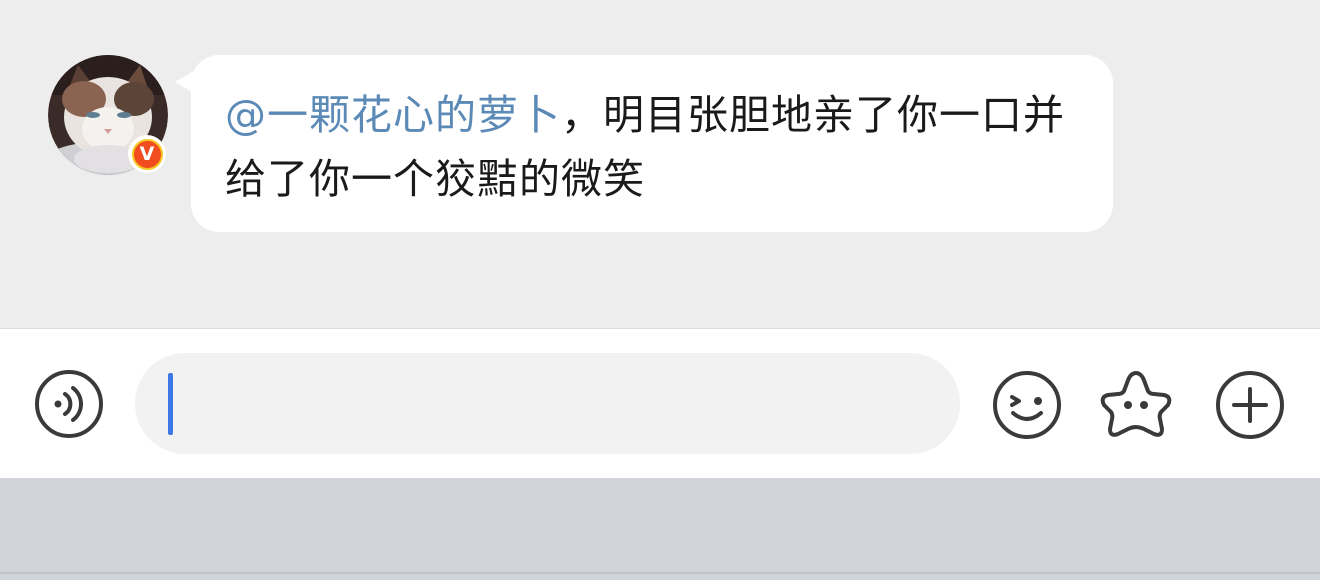 Image resolution: width=1320 pixels, height=580 pixels. I want to click on emoji-button, so click(1027, 405).